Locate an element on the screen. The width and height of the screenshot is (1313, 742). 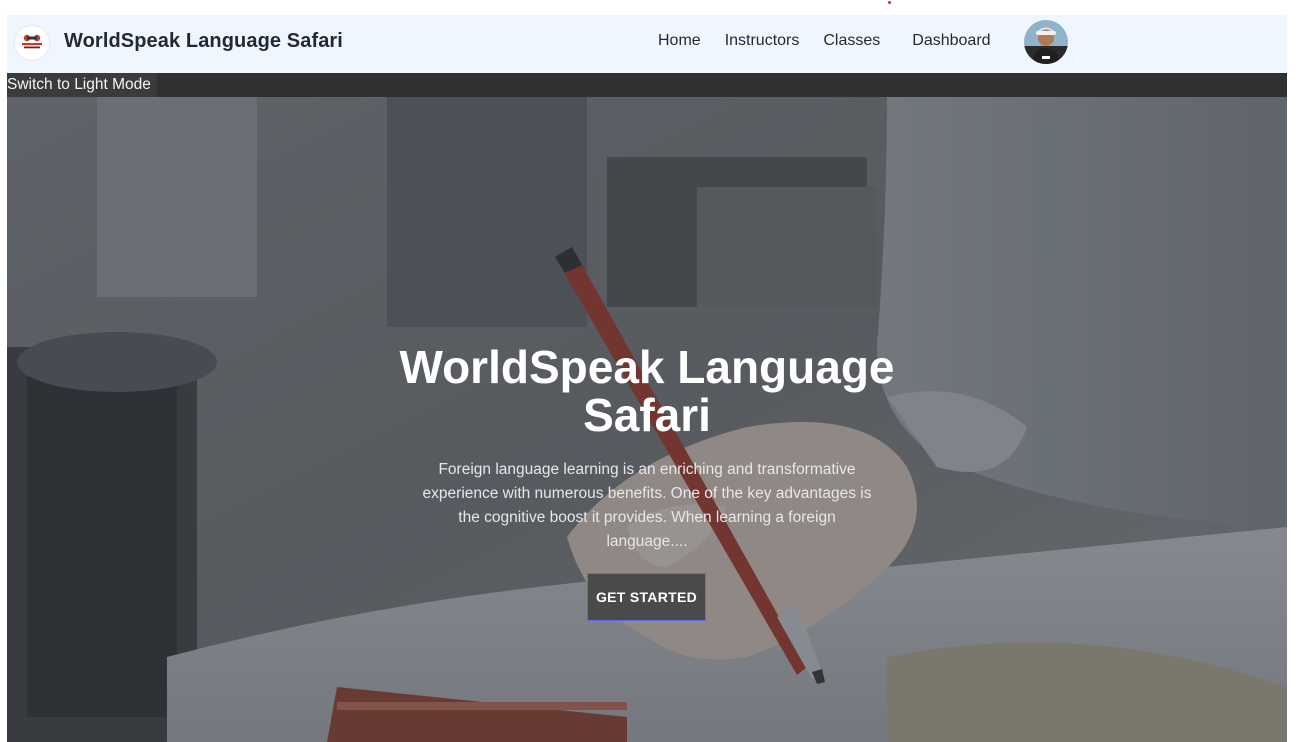
nav-link-classes: Classes is located at coordinates (851, 41).